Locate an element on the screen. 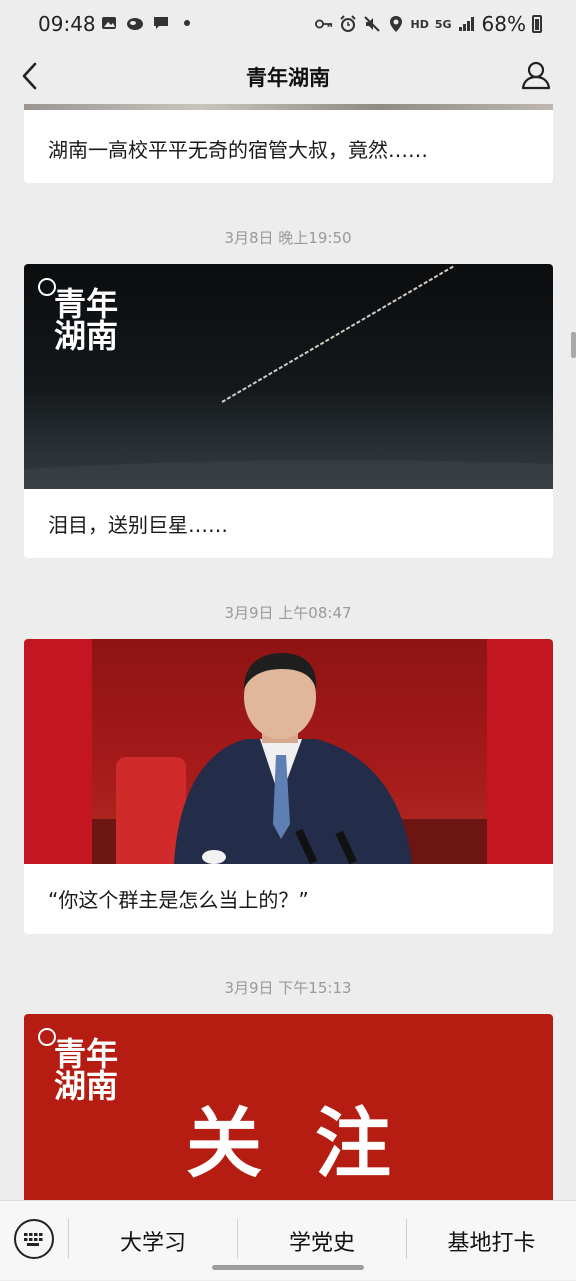 The height and width of the screenshot is (1281, 576). weather-icon is located at coordinates (135, 23).